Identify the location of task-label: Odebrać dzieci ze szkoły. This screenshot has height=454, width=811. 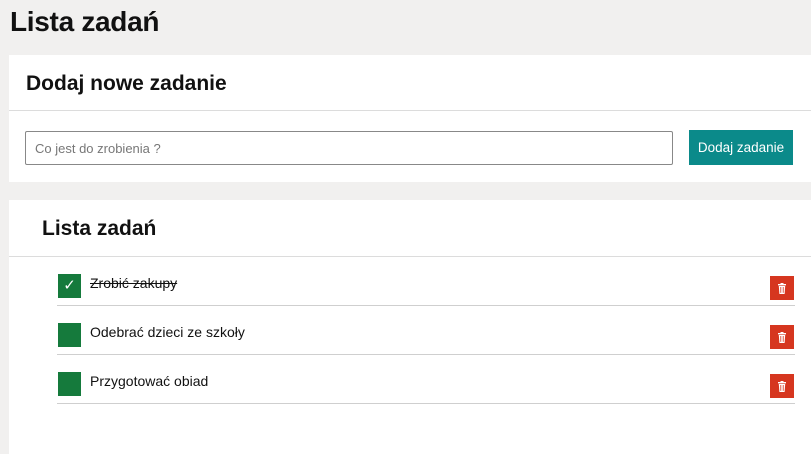
(167, 332).